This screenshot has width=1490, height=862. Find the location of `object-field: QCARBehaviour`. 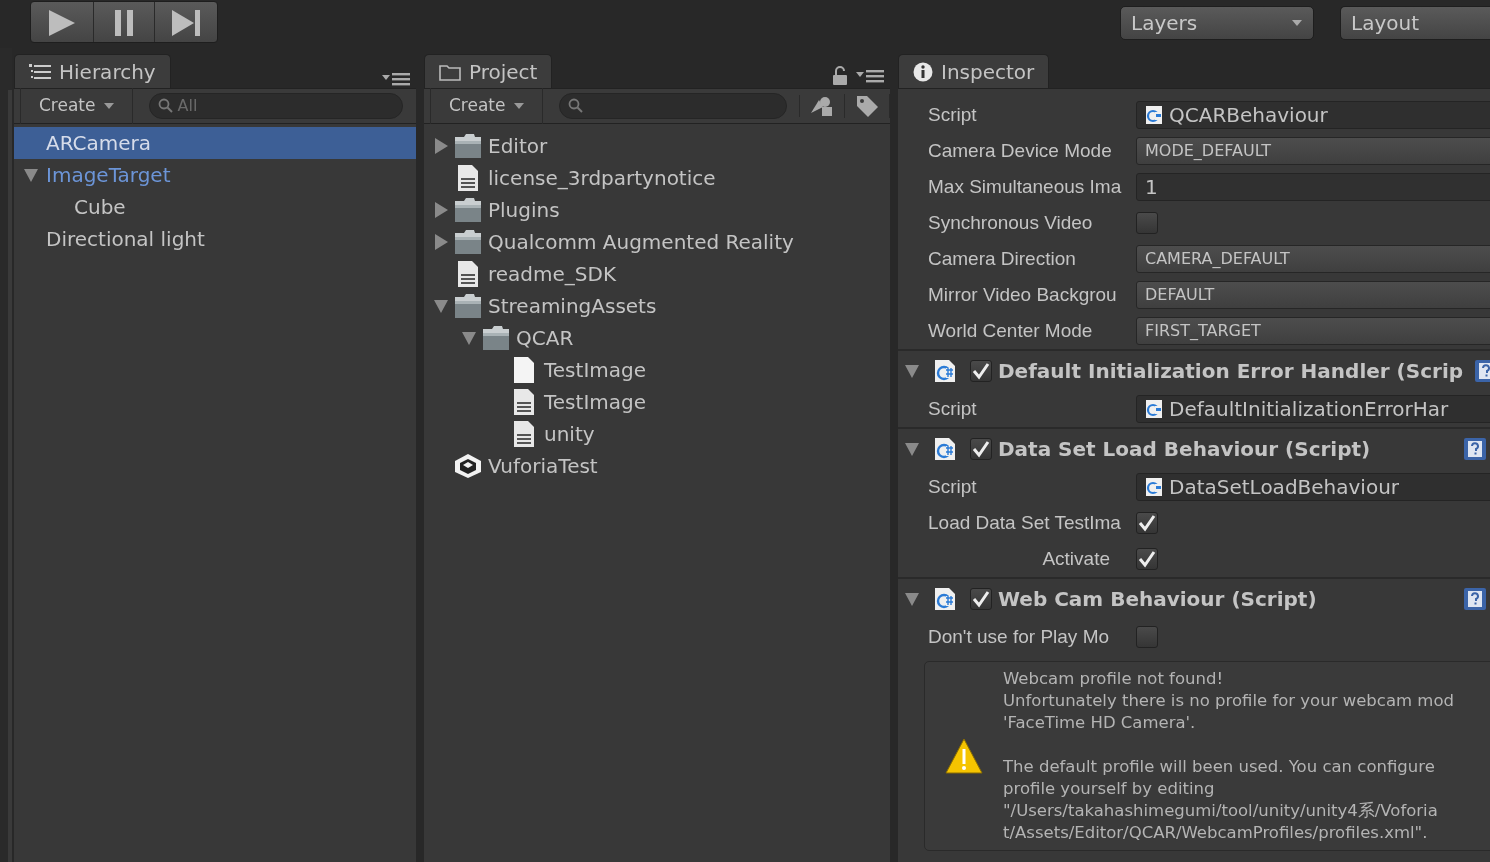

object-field: QCARBehaviour is located at coordinates (1313, 115).